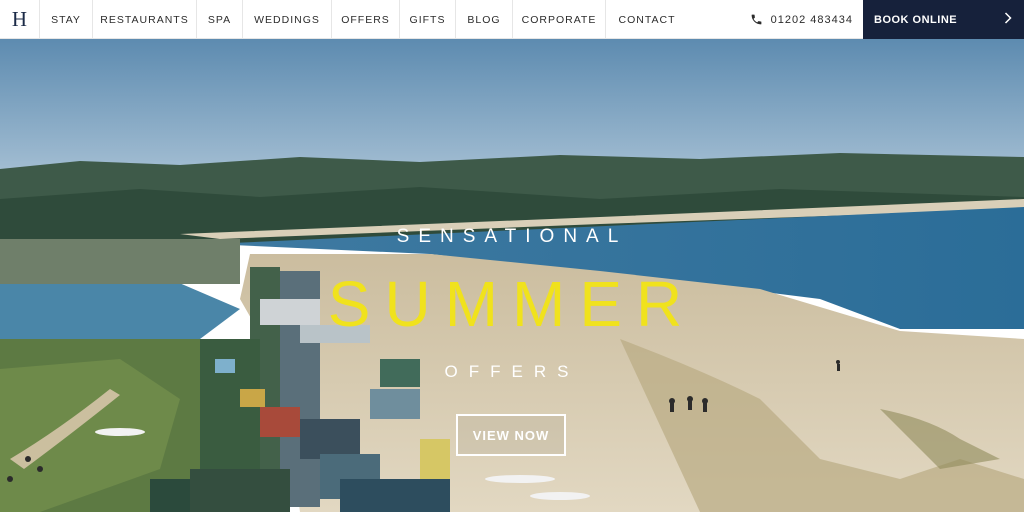 The width and height of the screenshot is (1024, 512). What do you see at coordinates (511, 435) in the screenshot?
I see `view-now-button: VIEW NOW` at bounding box center [511, 435].